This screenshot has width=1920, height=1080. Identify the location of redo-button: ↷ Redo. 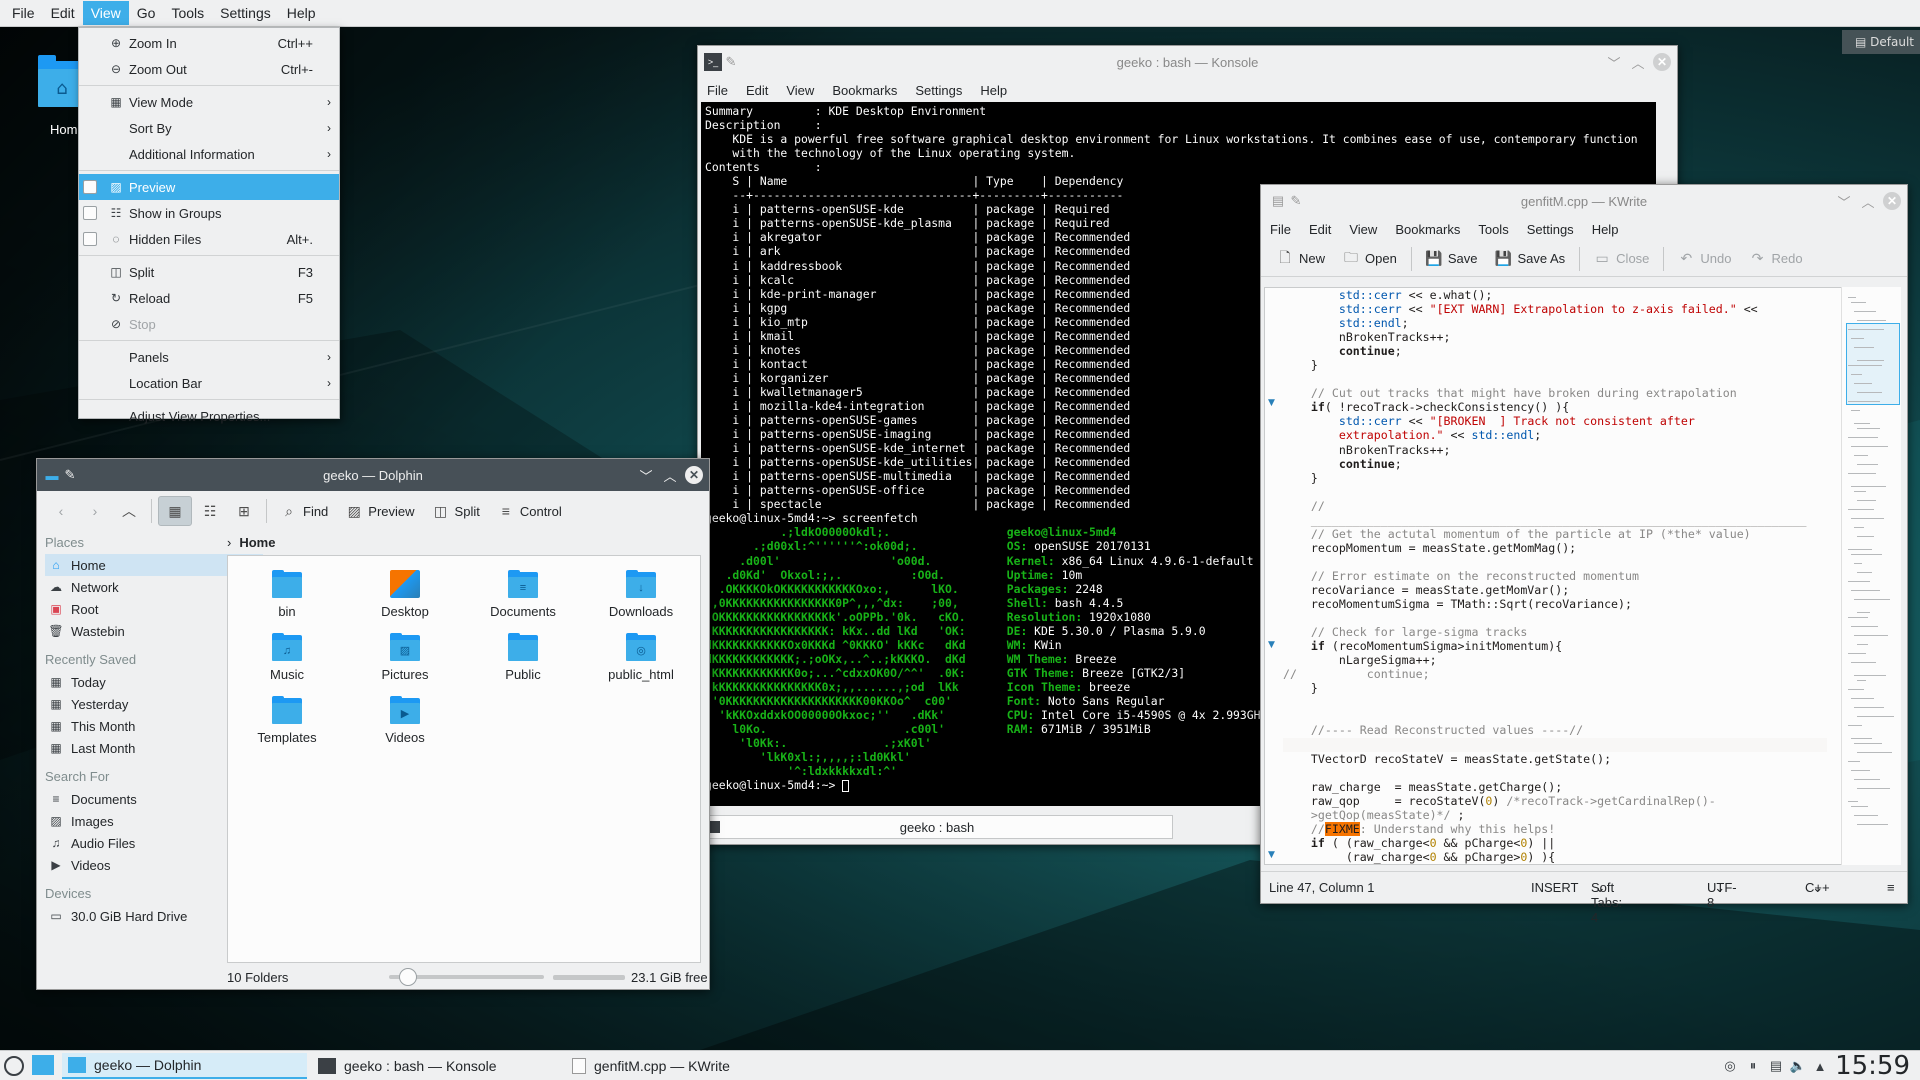
(1776, 259).